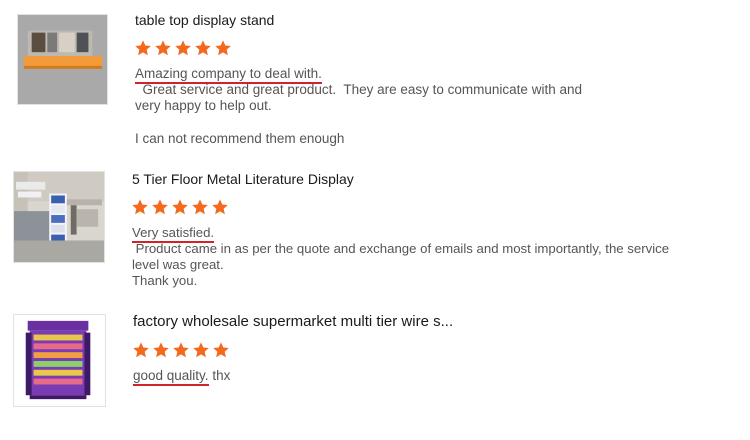 Image resolution: width=750 pixels, height=440 pixels. I want to click on review-body: good quality. thx, so click(433, 377).